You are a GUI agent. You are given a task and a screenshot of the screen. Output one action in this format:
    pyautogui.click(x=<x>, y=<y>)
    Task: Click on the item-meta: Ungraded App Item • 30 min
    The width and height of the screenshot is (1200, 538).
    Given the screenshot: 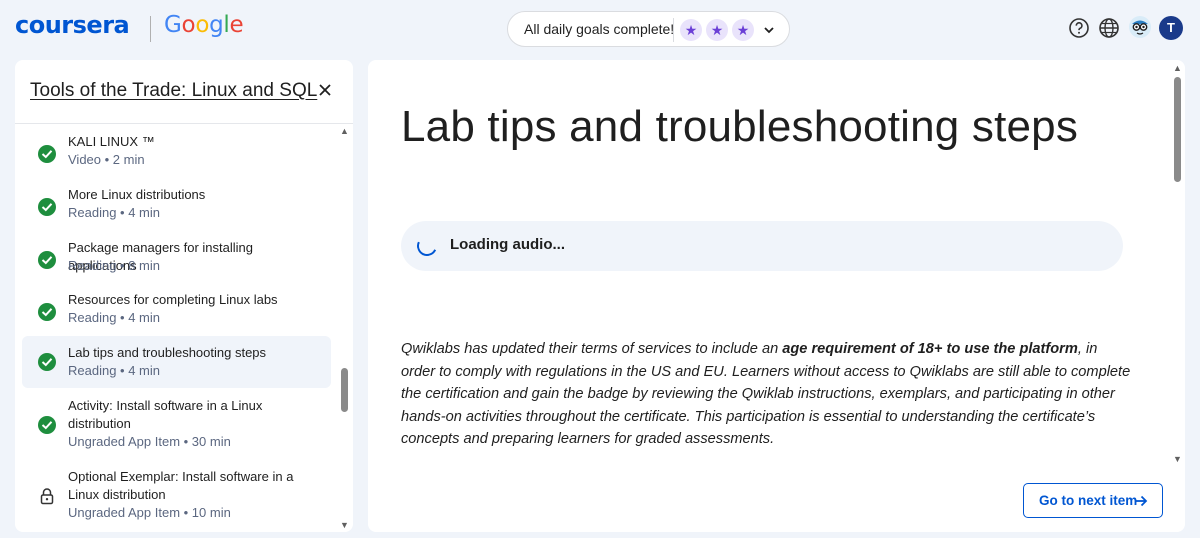 What is the action you would take?
    pyautogui.click(x=149, y=441)
    